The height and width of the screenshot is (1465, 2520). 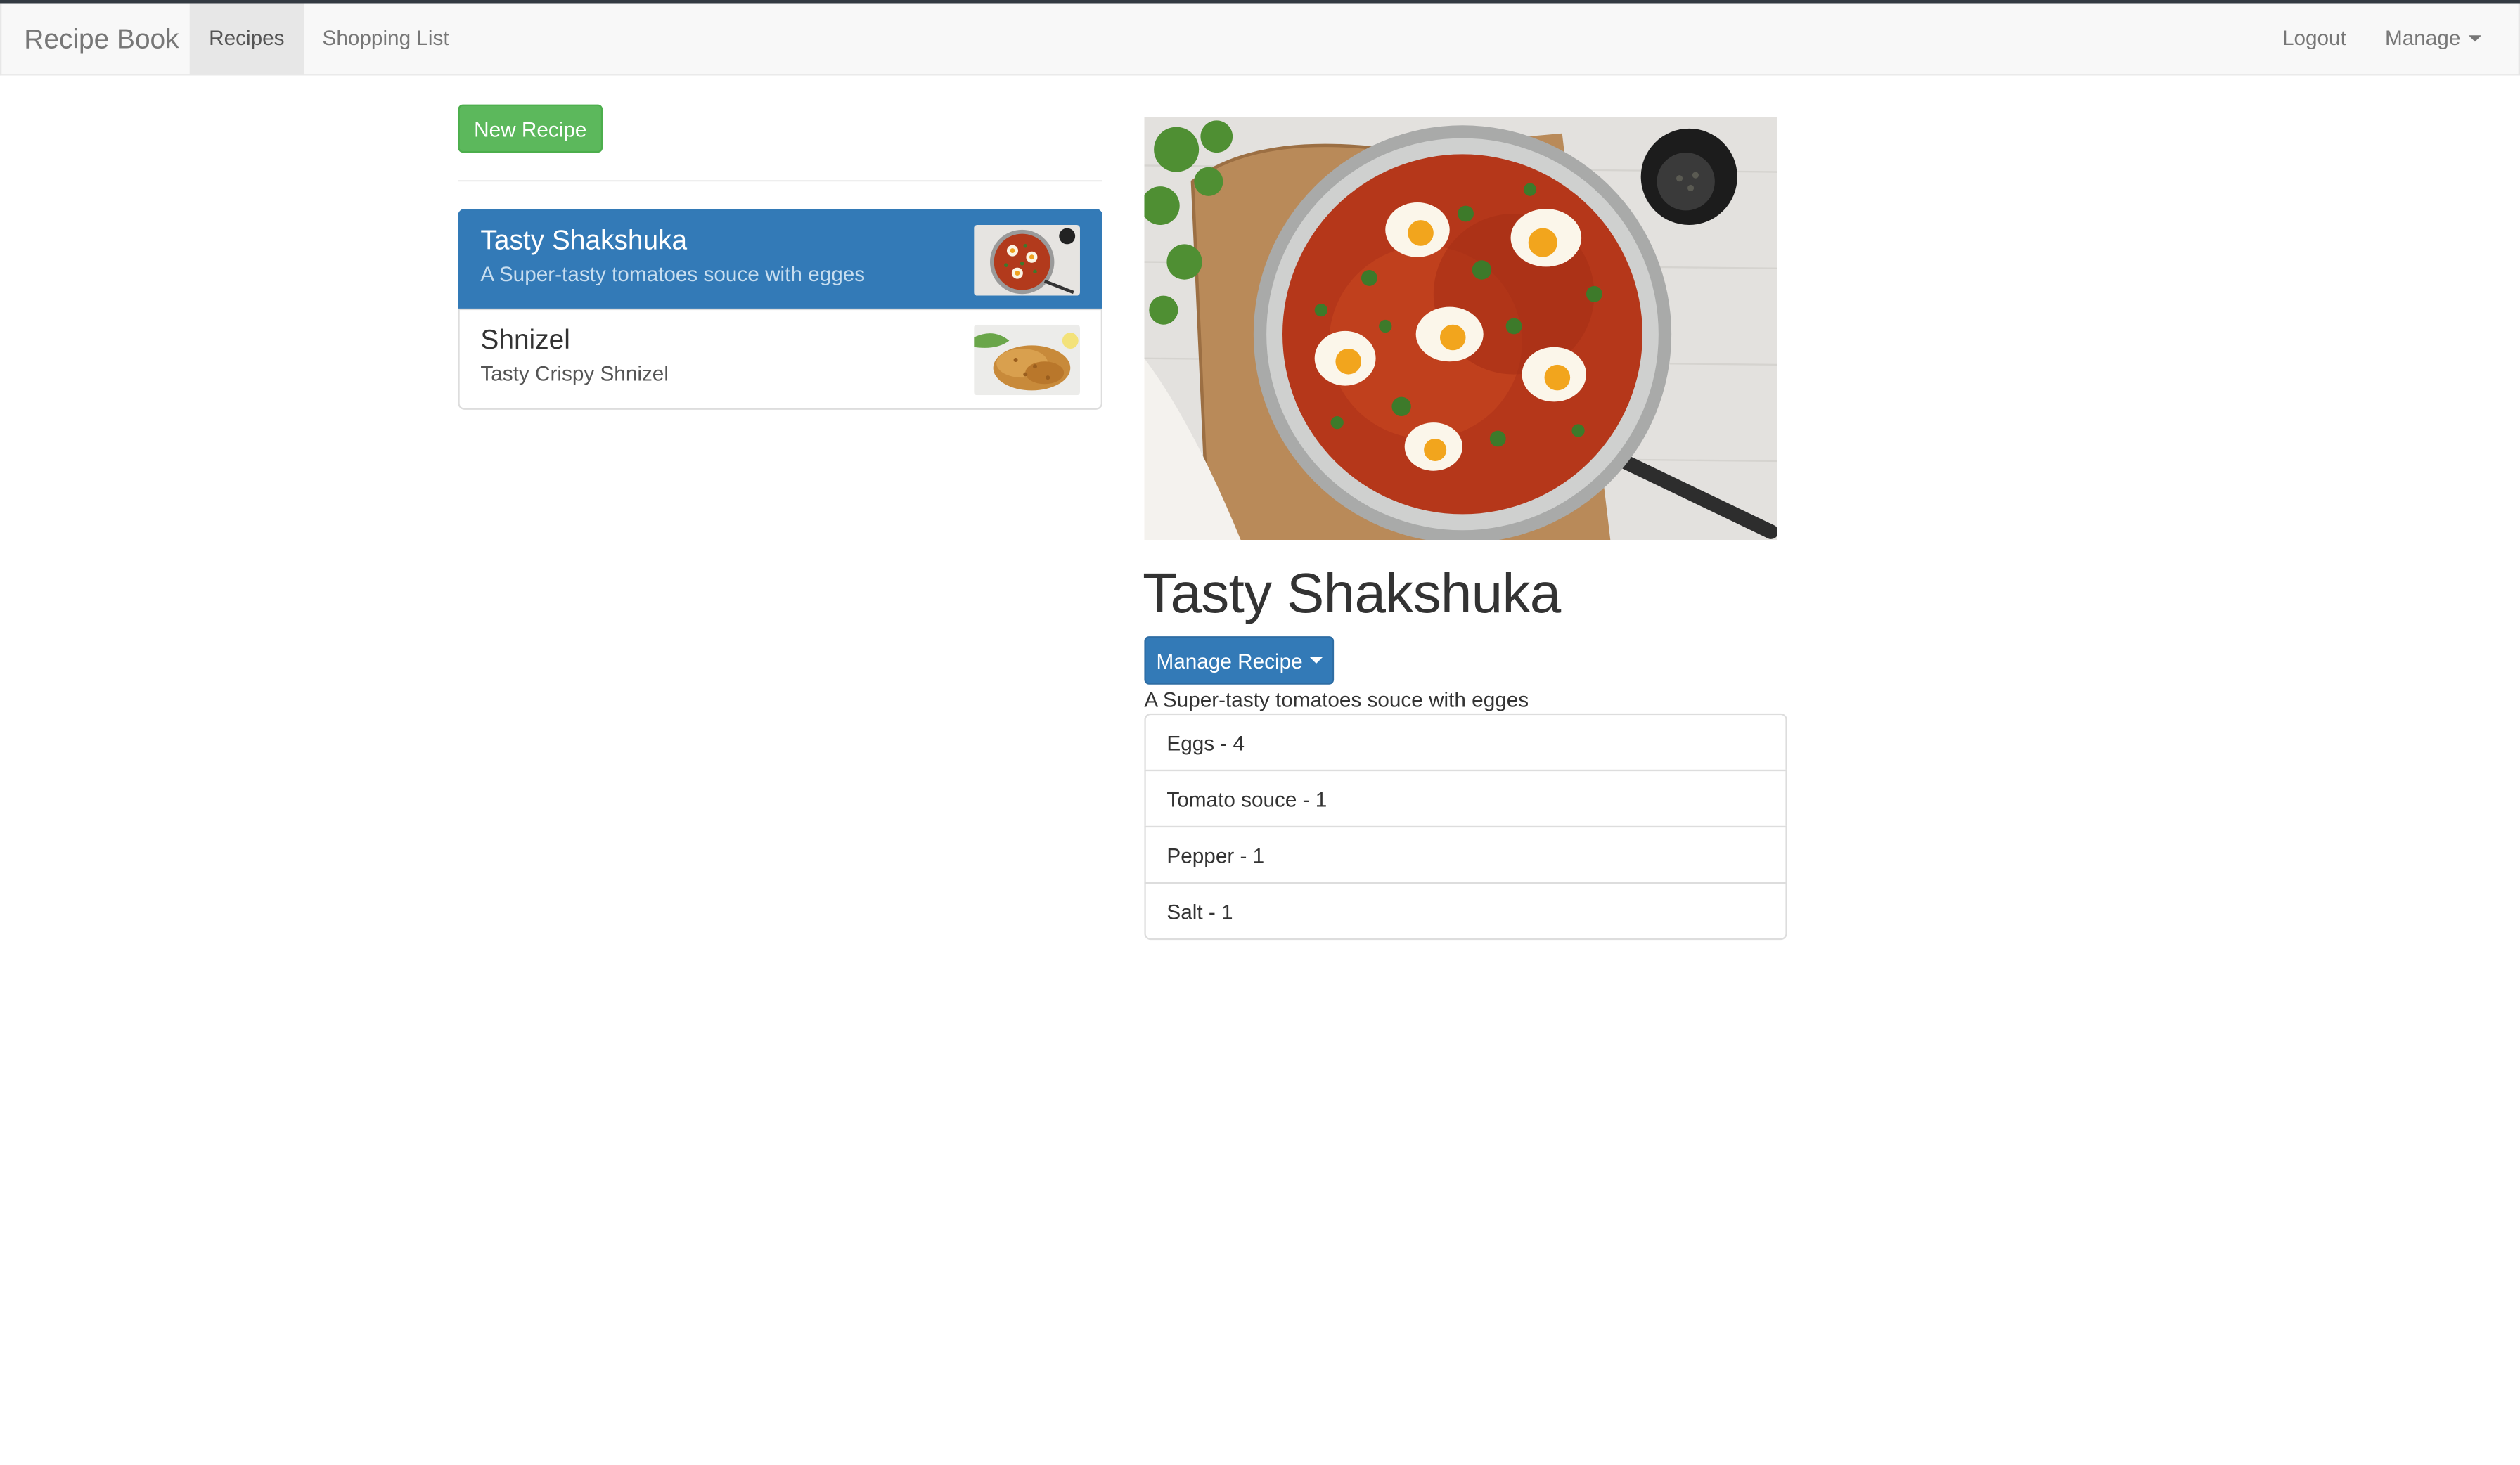 What do you see at coordinates (1337, 700) in the screenshot?
I see `recipe-description: A Super-tasty tomatoes souce with egges` at bounding box center [1337, 700].